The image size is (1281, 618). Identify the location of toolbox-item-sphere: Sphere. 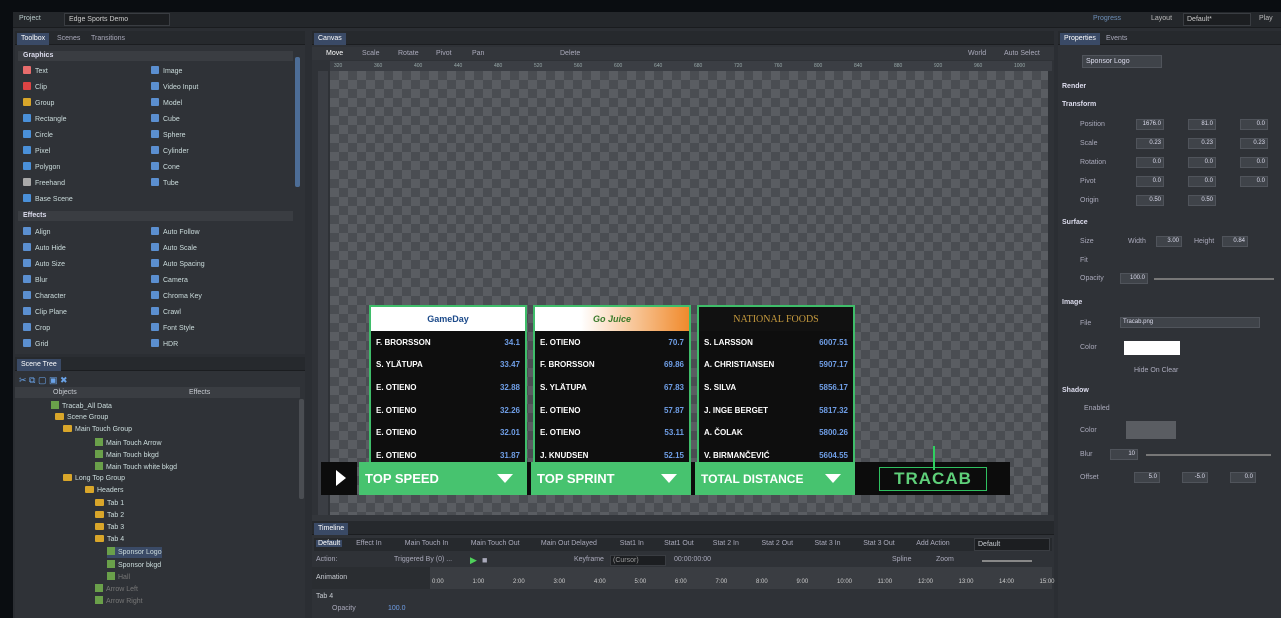
(168, 135).